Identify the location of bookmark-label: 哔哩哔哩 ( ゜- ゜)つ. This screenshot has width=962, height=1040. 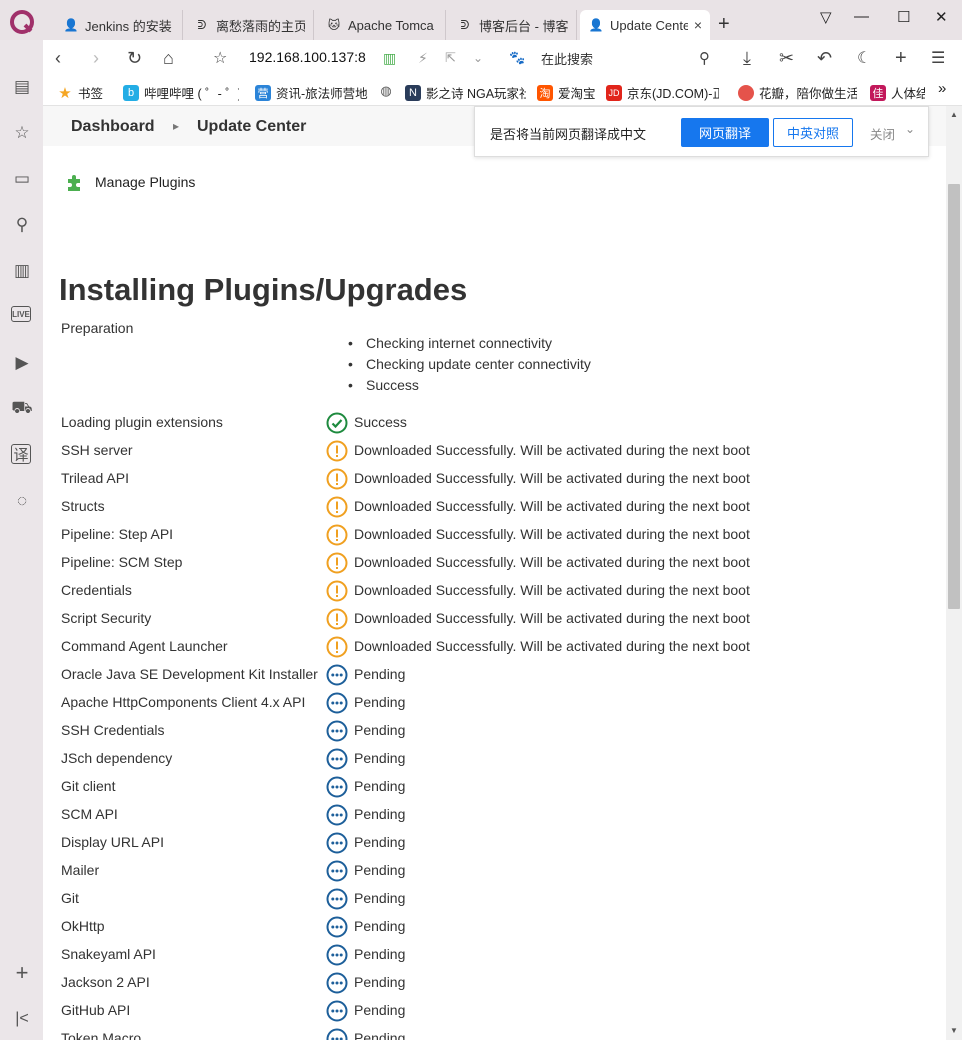
(191, 94).